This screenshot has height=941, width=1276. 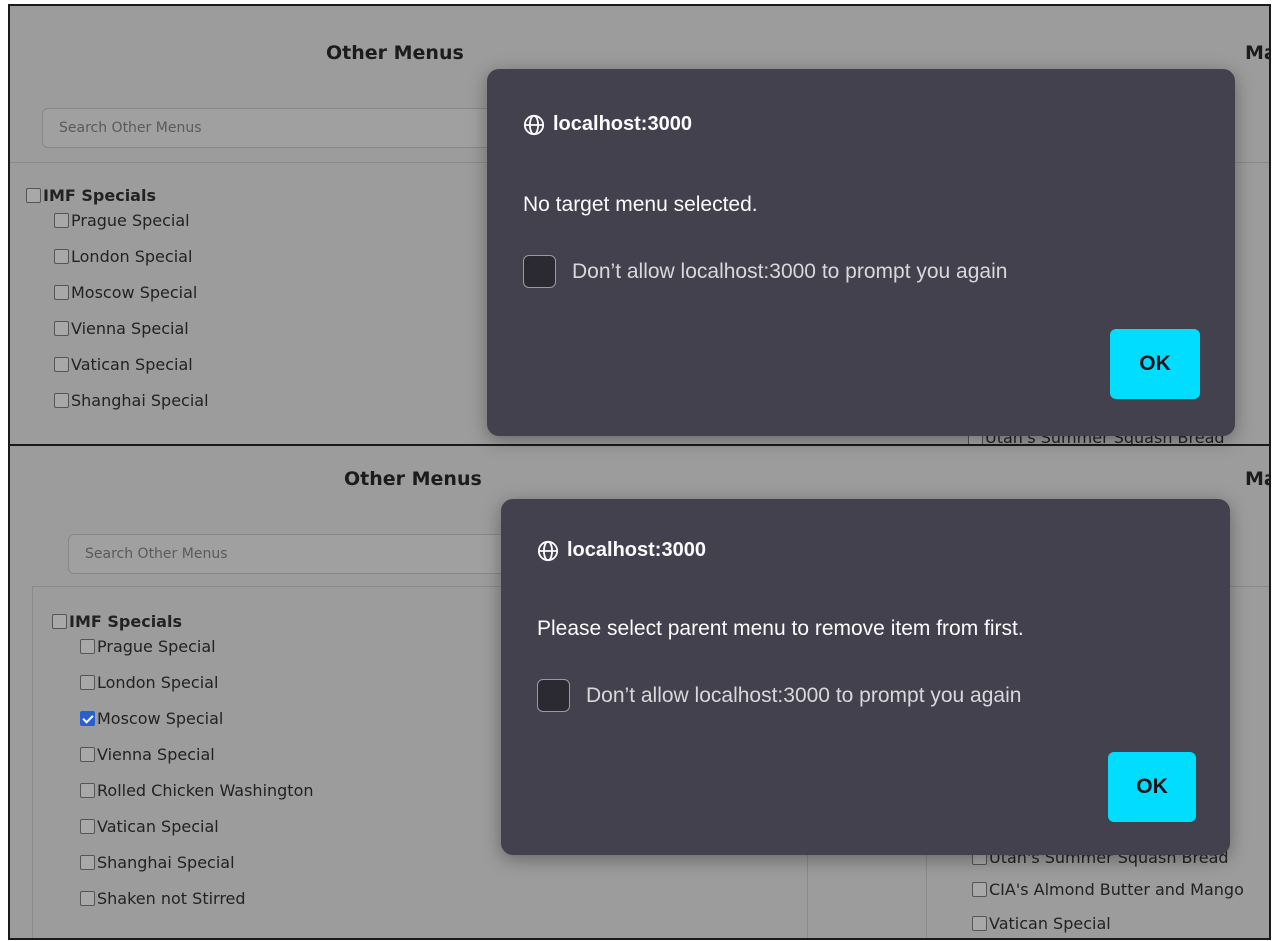 I want to click on tree-item-label: Shaken not Stirred, so click(x=171, y=898).